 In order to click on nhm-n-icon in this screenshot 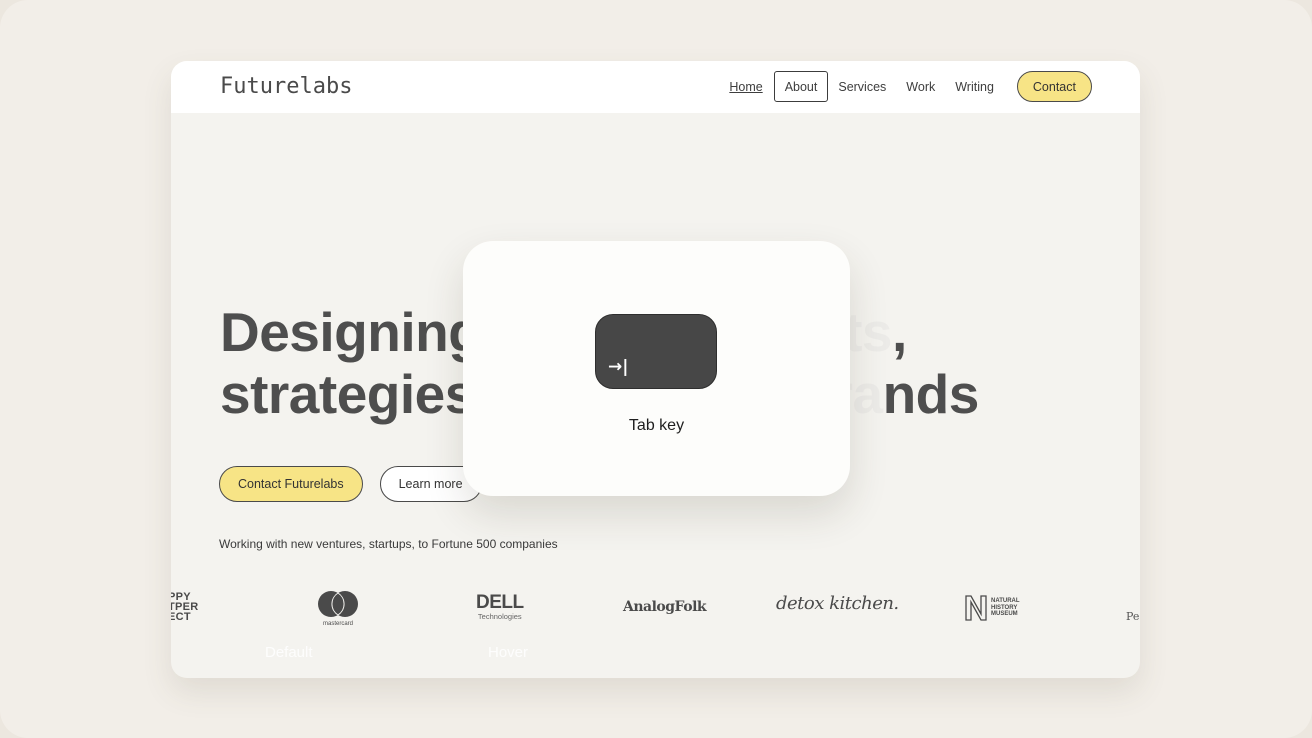, I will do `click(976, 608)`.